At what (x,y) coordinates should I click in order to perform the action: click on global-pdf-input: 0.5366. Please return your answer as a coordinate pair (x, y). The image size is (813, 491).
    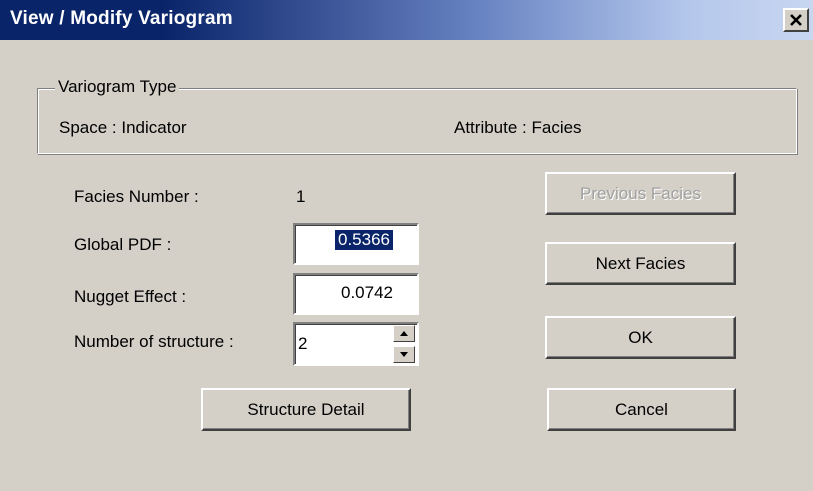
    Looking at the image, I should click on (356, 244).